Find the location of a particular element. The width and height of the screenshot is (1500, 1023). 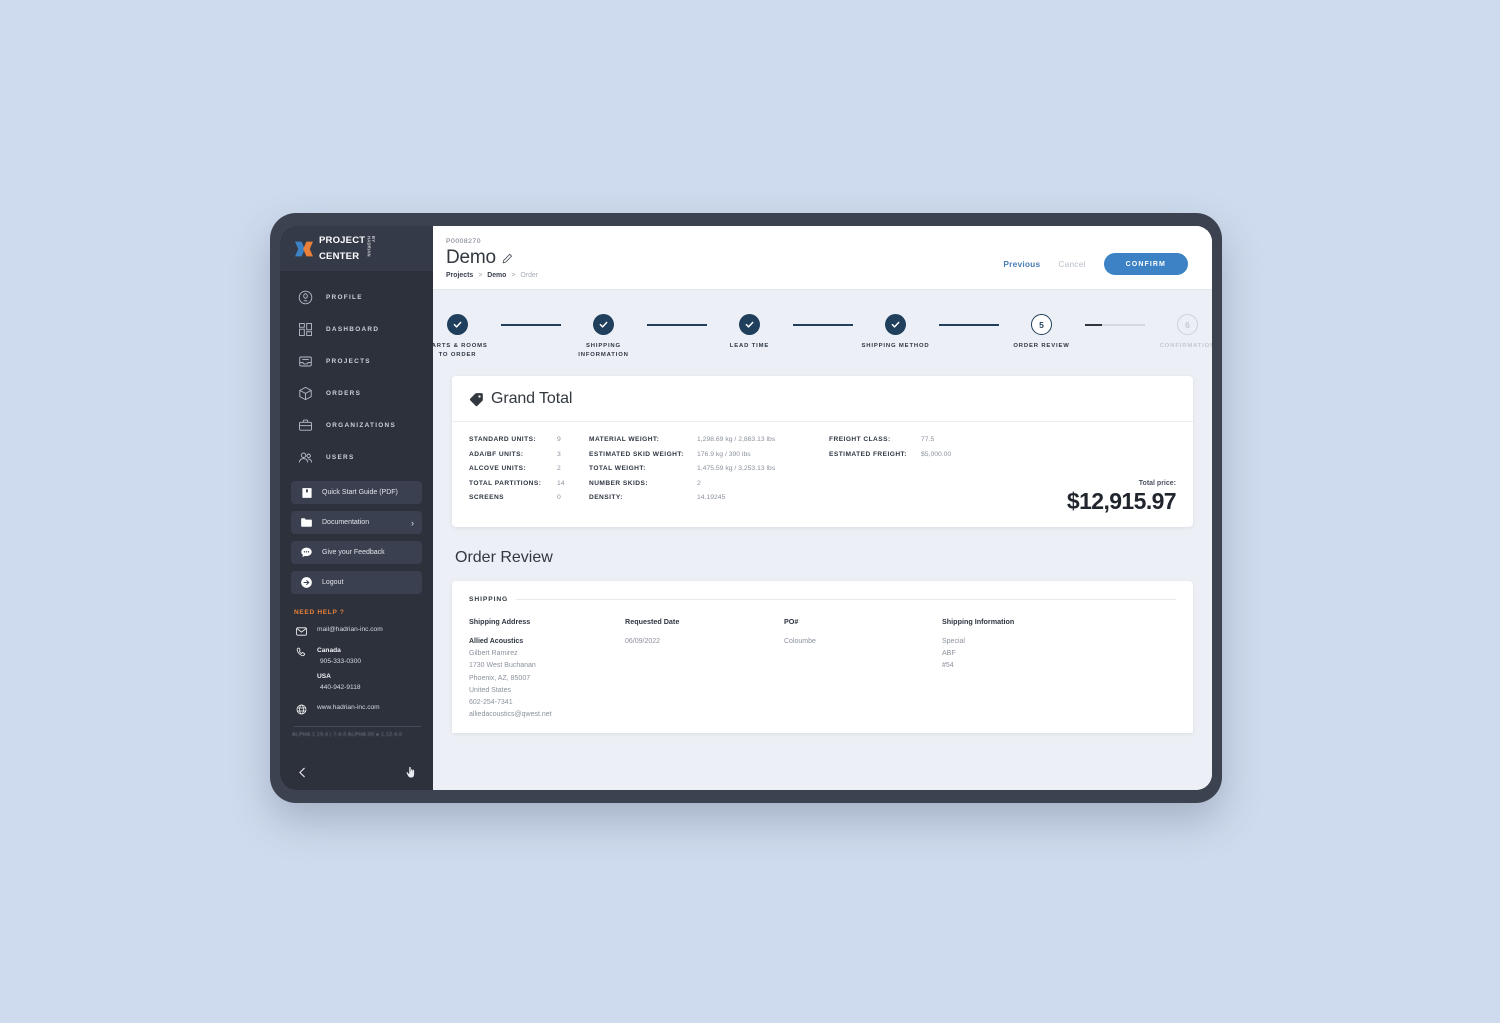

order-review-title: Order Review is located at coordinates (504, 557).